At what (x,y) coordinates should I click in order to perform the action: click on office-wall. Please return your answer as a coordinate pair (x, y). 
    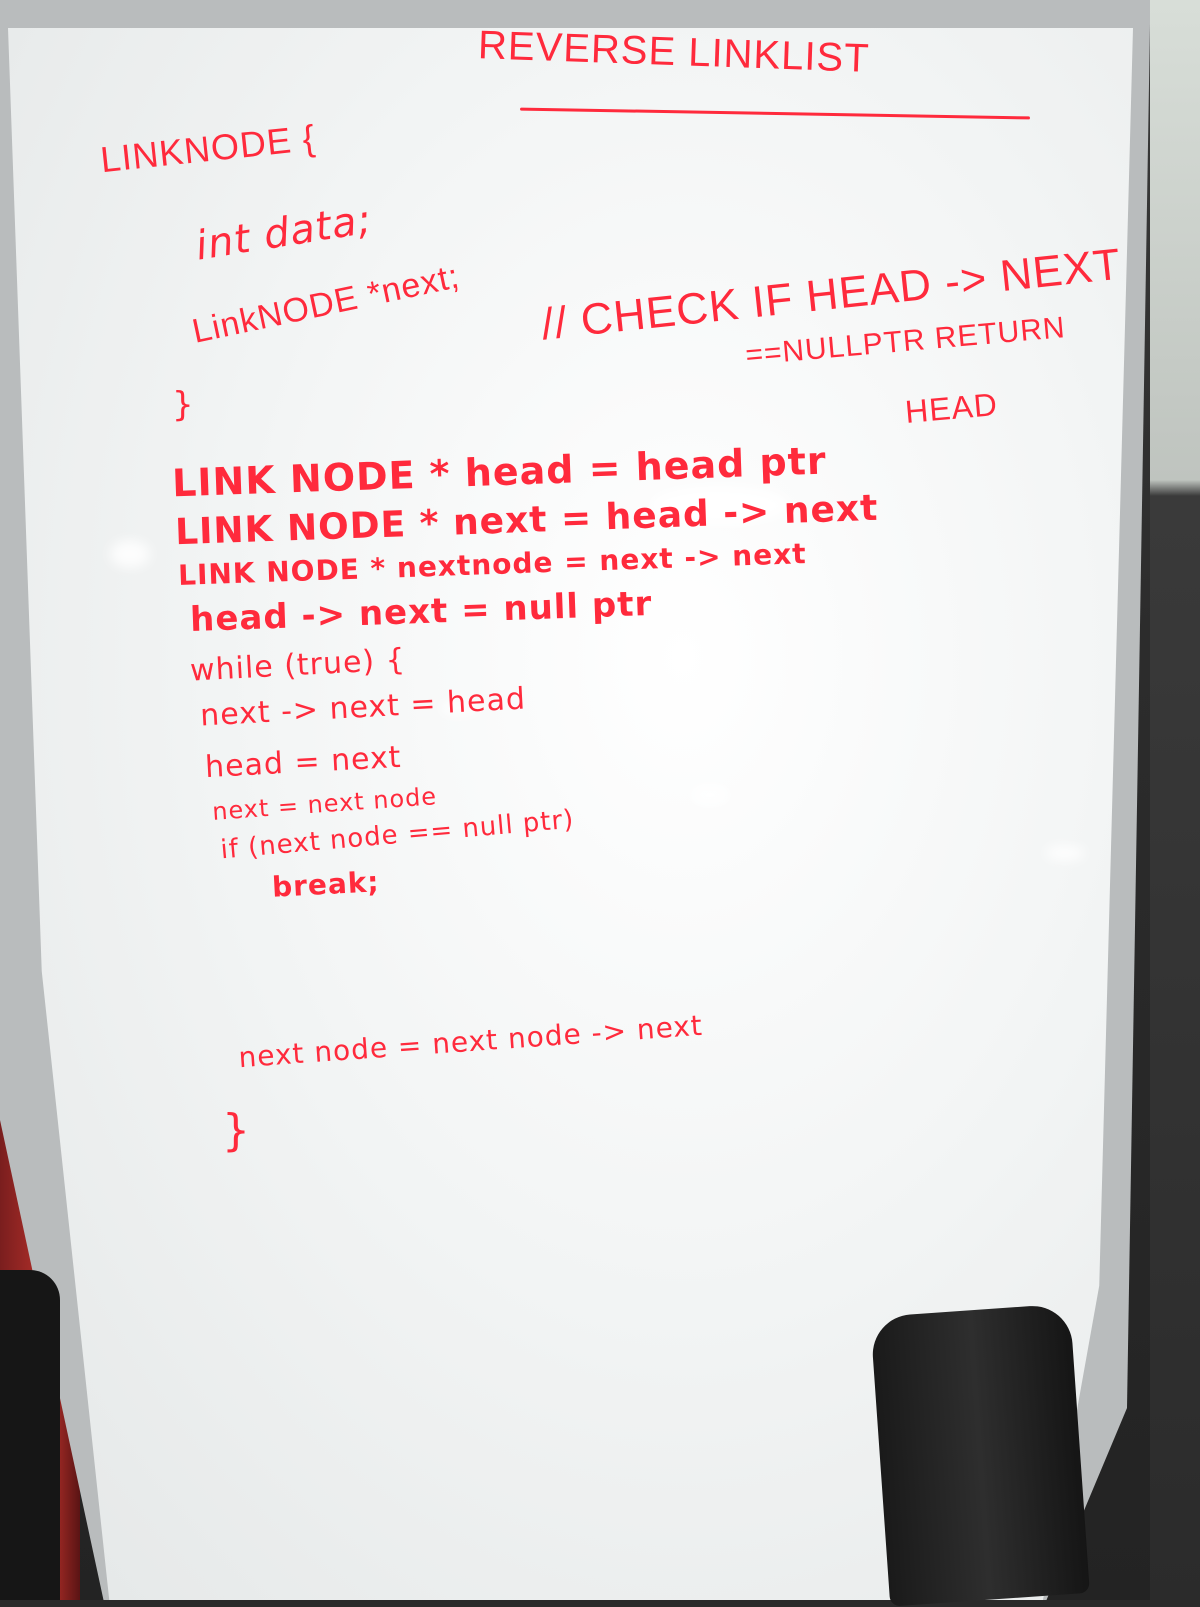
    Looking at the image, I should click on (1175, 800).